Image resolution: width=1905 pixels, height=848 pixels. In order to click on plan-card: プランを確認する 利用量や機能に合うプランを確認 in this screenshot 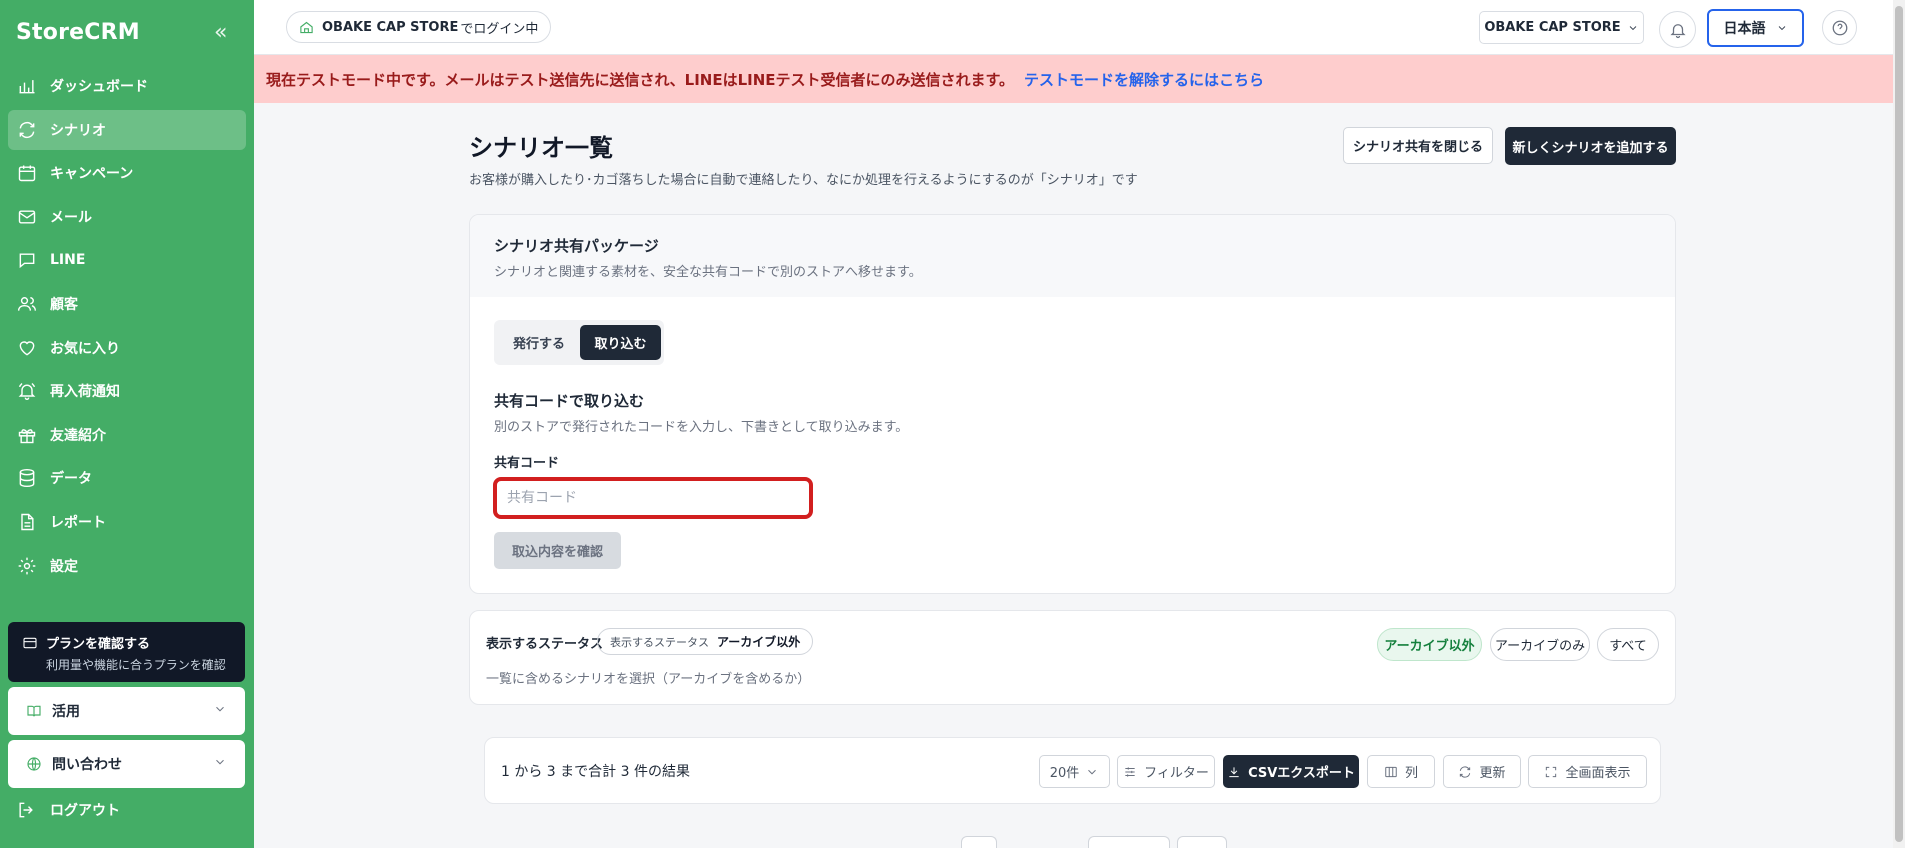, I will do `click(126, 652)`.